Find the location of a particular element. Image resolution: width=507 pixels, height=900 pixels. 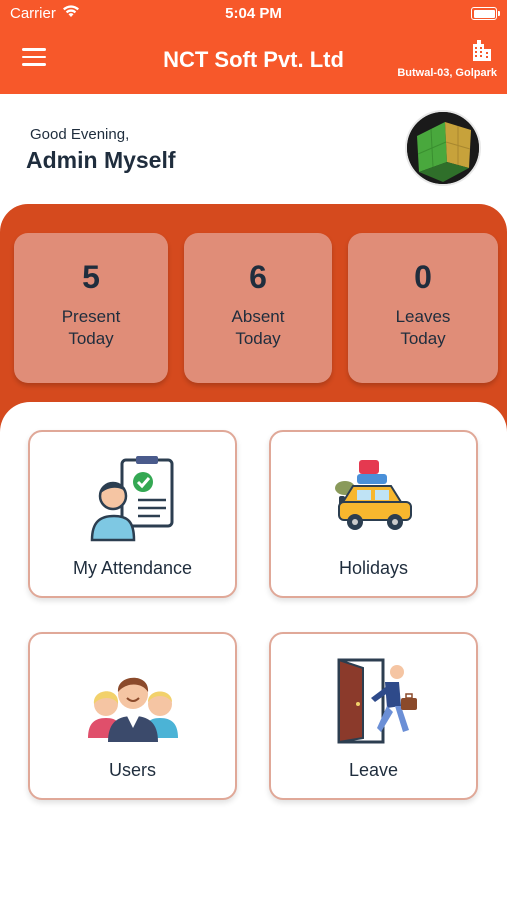

avatar-image is located at coordinates (443, 148).